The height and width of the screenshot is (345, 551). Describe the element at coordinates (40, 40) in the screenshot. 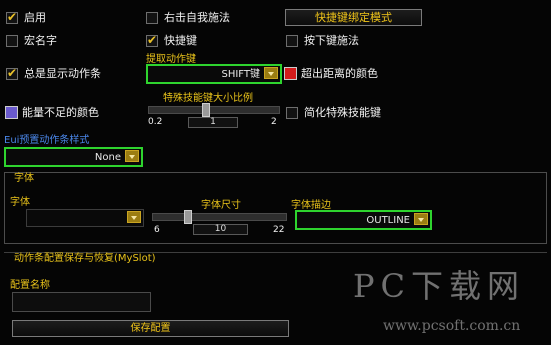

I see `macro-name-label: 宏名字` at that location.